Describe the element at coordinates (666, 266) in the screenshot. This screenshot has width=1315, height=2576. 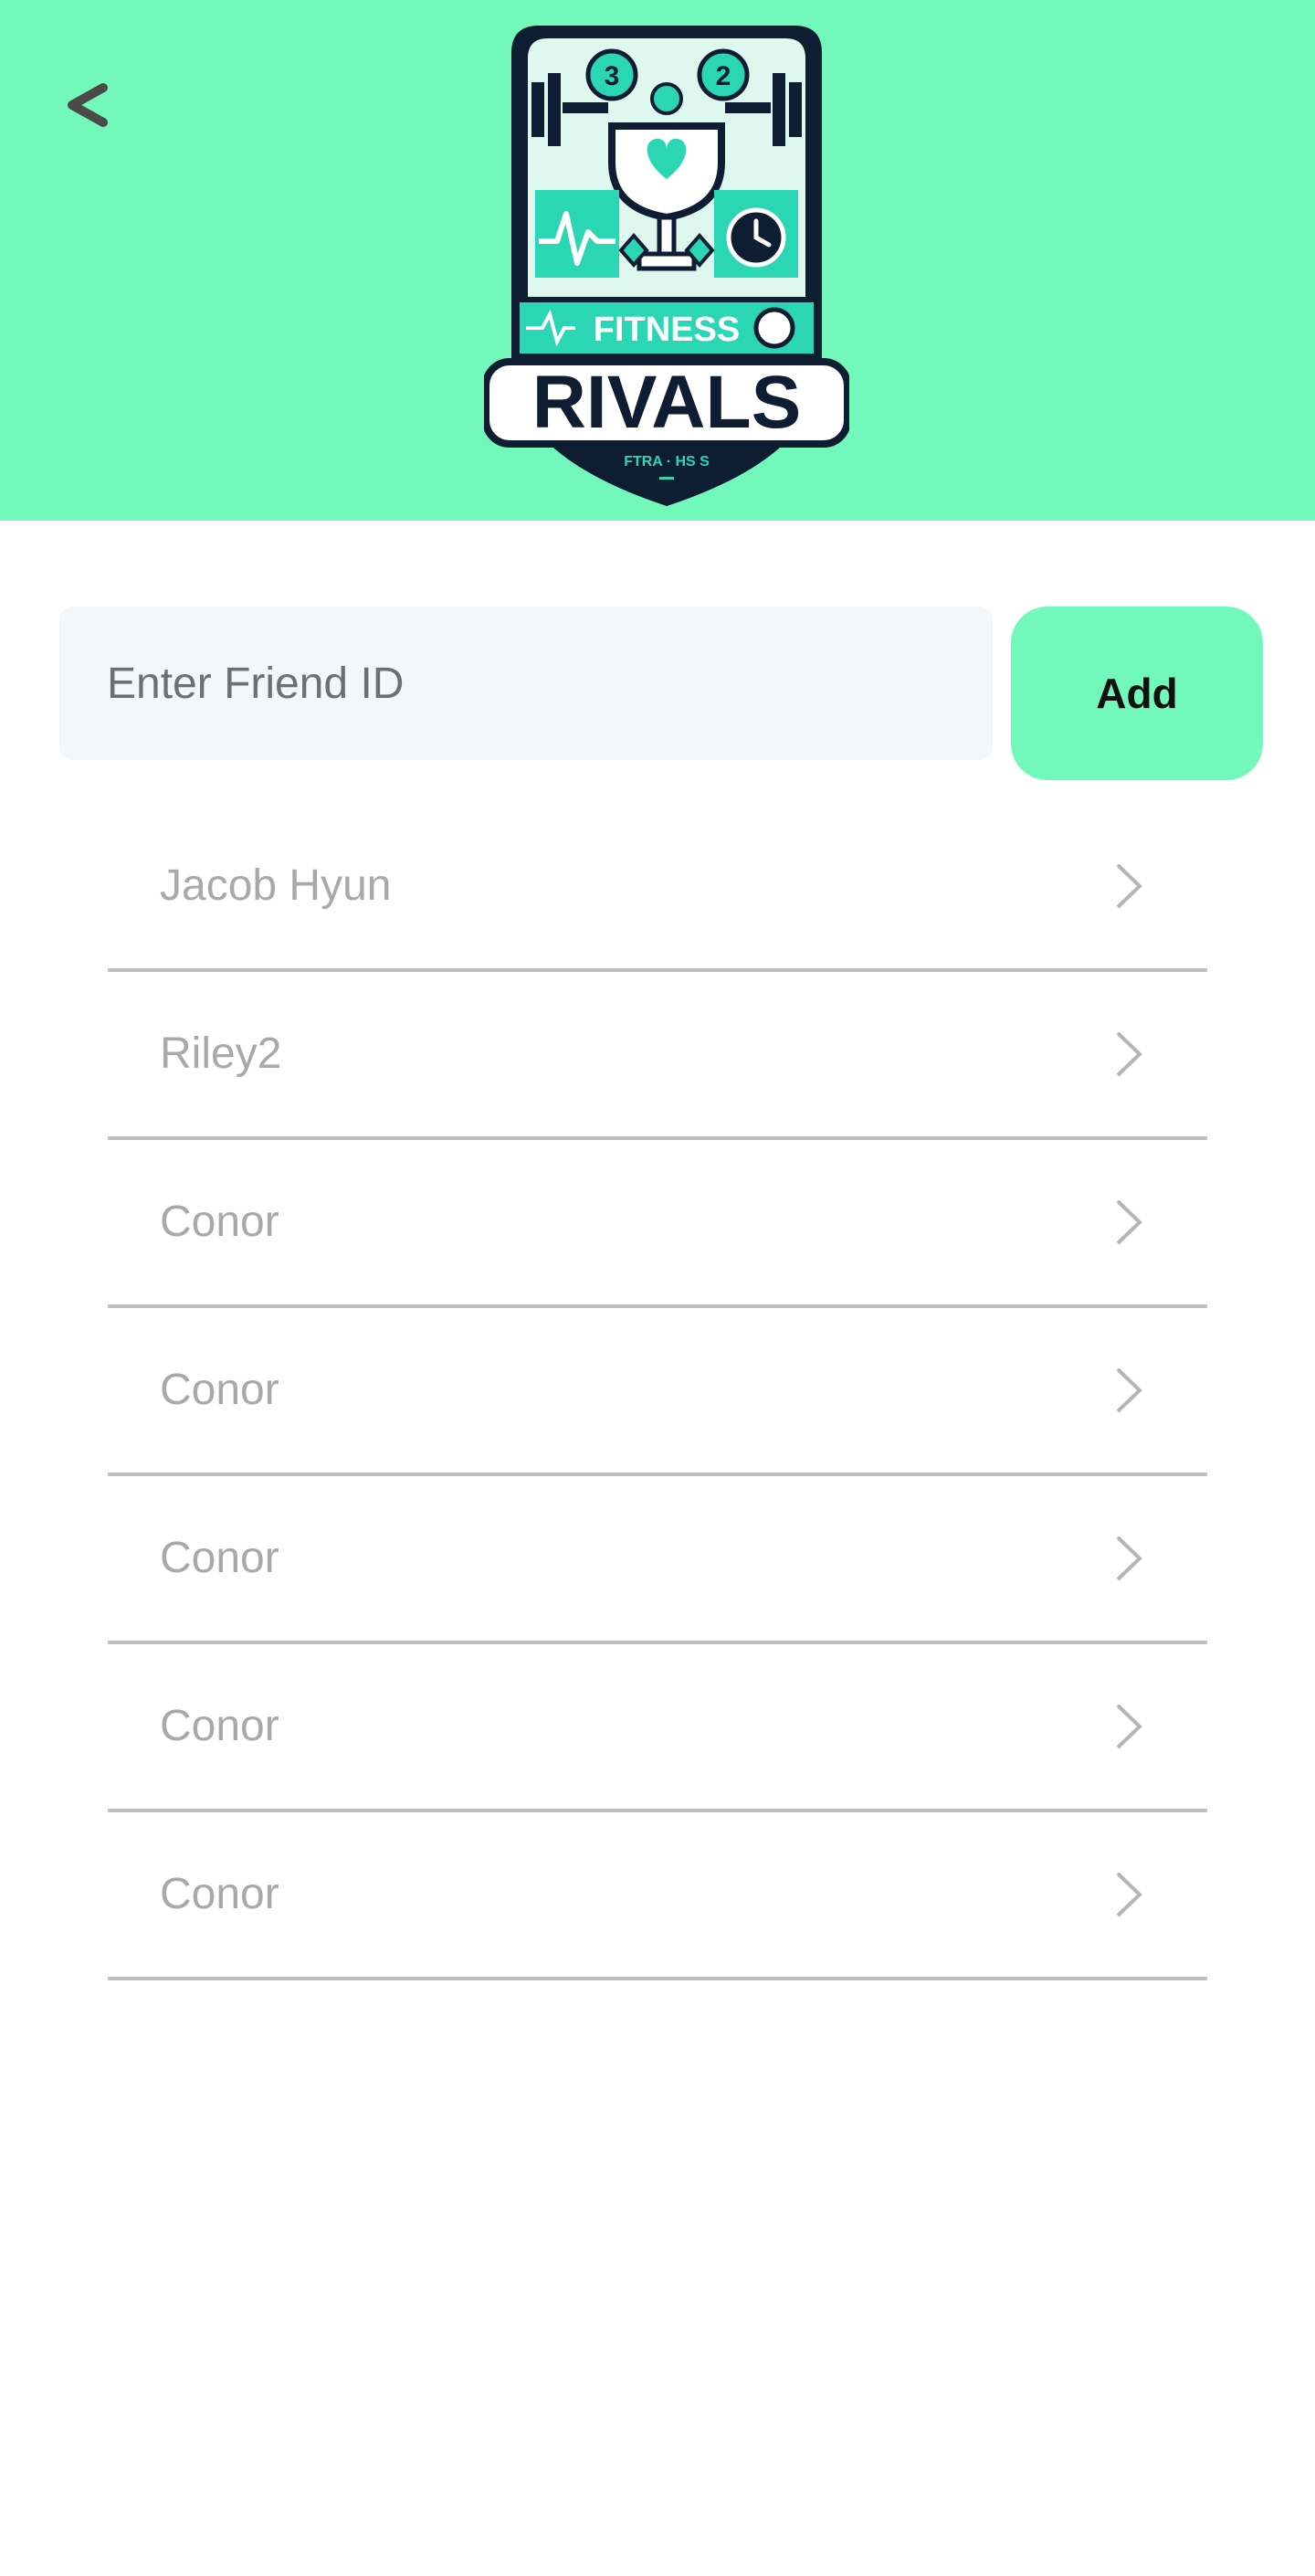
I see `fitness-rivals-logo: 3 2 FITNESS RIVALS FTRA · HS S` at that location.